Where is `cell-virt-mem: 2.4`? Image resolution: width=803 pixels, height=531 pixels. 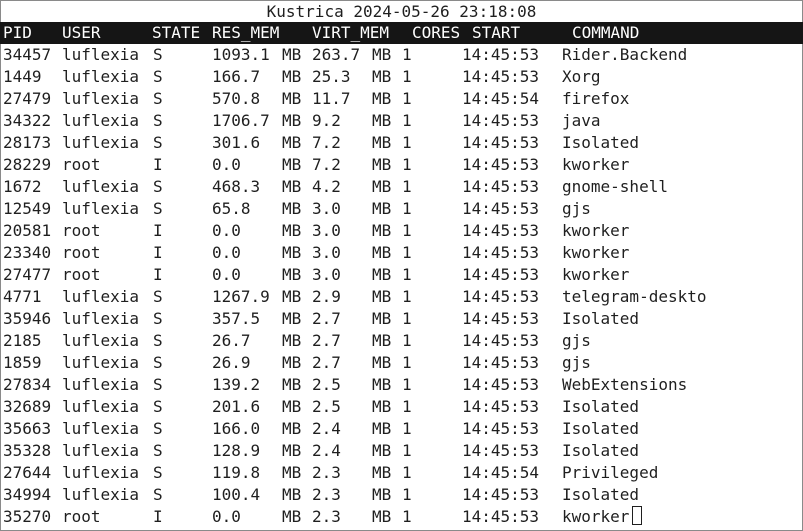 cell-virt-mem: 2.4 is located at coordinates (326, 450).